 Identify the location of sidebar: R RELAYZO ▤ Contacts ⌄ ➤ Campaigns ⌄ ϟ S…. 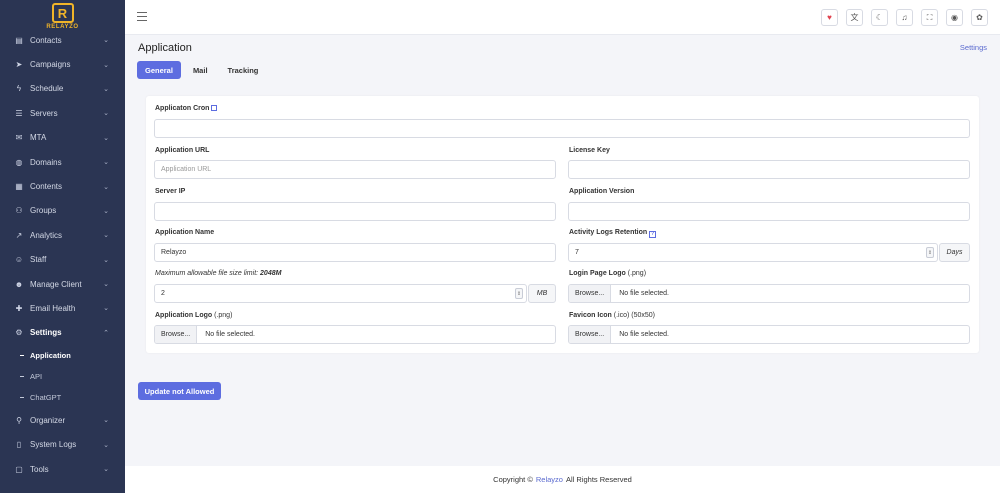
(62, 246).